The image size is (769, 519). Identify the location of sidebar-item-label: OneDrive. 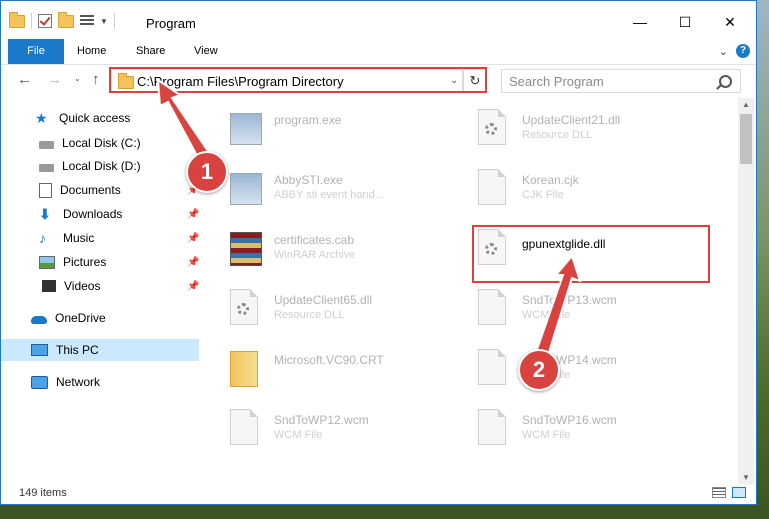
(80, 318).